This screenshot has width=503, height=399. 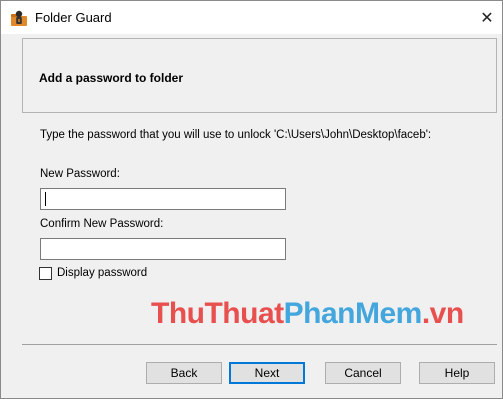 I want to click on display-password-checkbox, so click(x=45, y=273).